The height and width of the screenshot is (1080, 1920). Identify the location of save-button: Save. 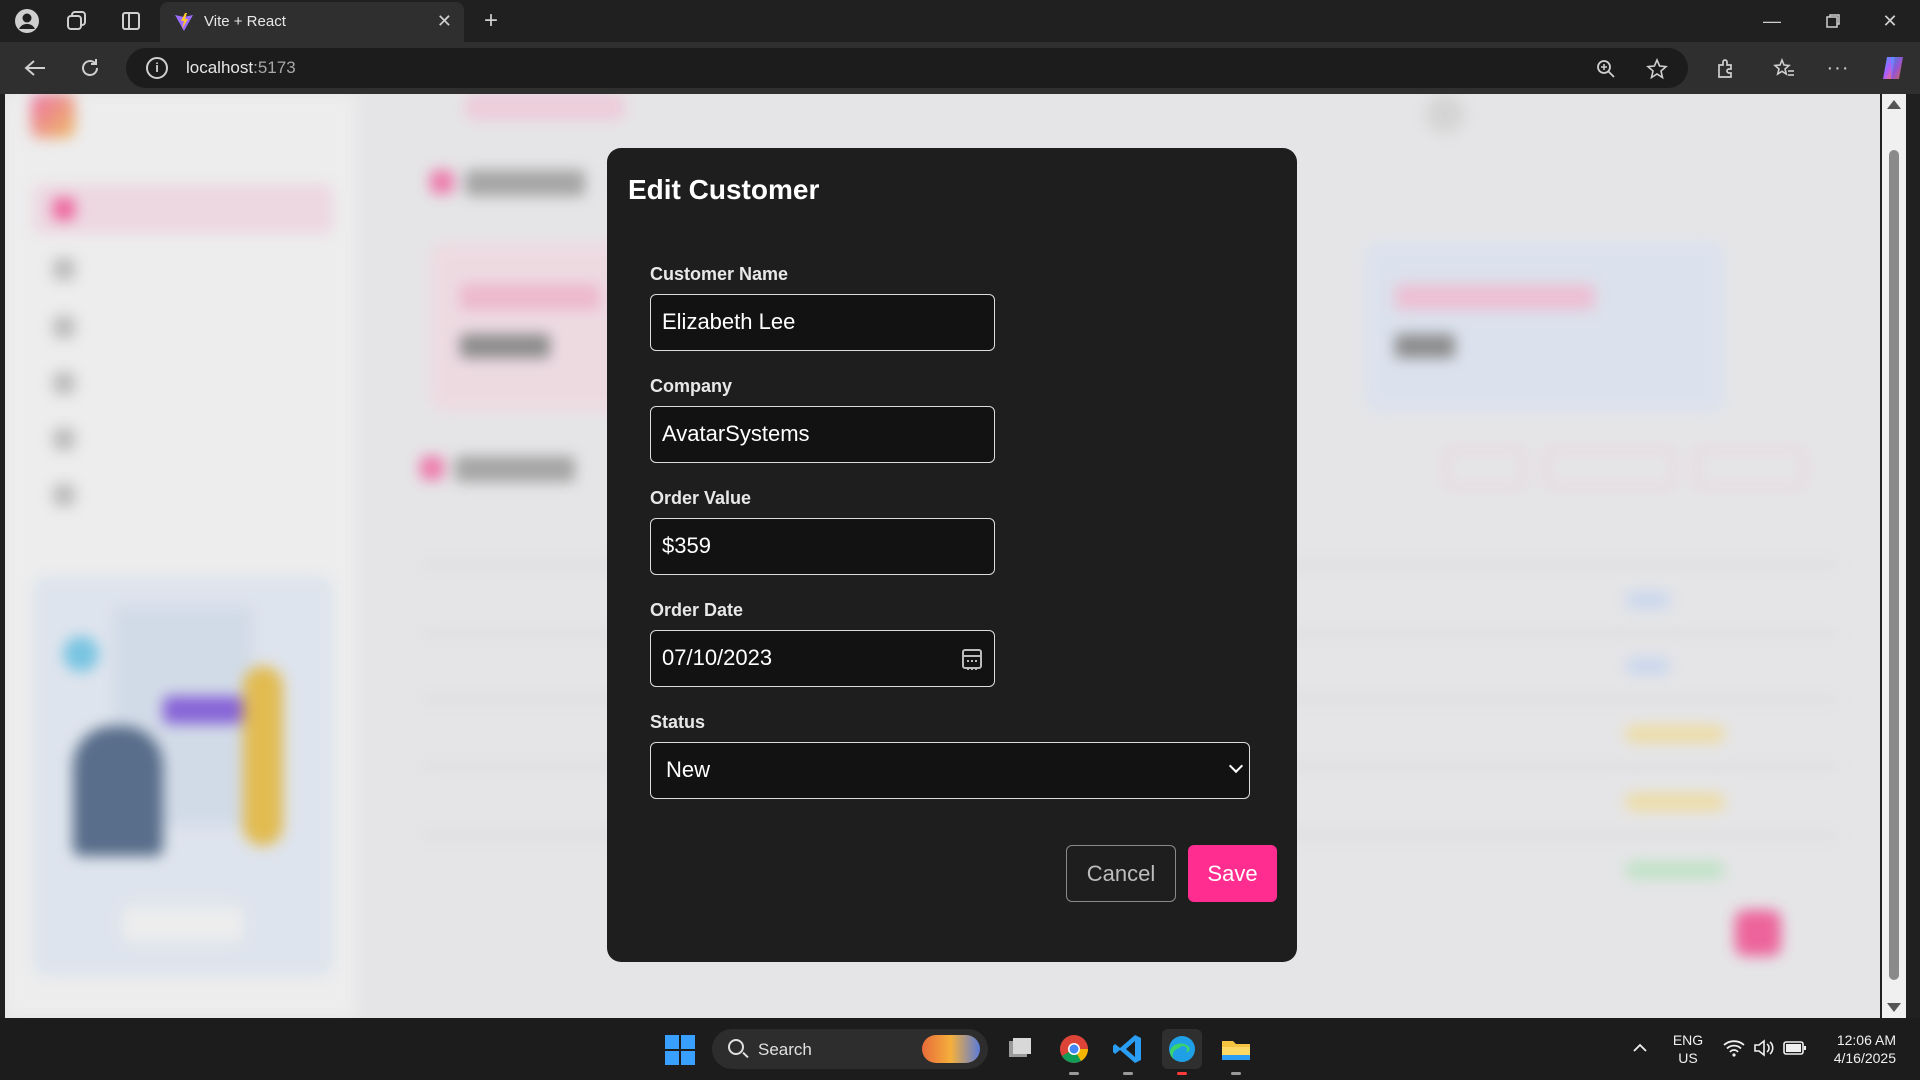
(1232, 873).